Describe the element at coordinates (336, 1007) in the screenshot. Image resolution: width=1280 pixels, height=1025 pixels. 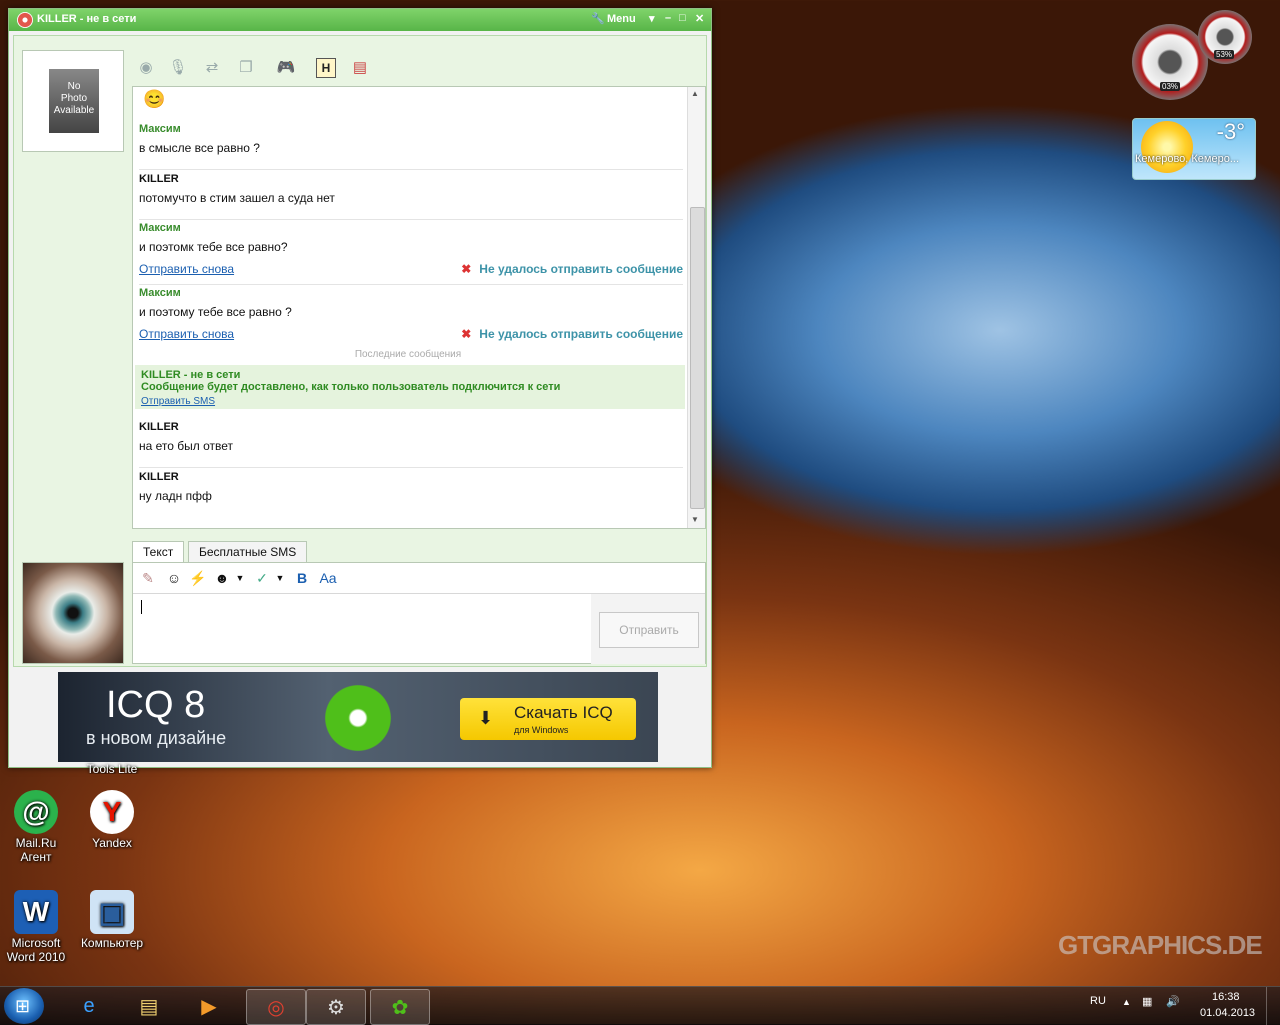
I see `steam-icon: ⚙` at that location.